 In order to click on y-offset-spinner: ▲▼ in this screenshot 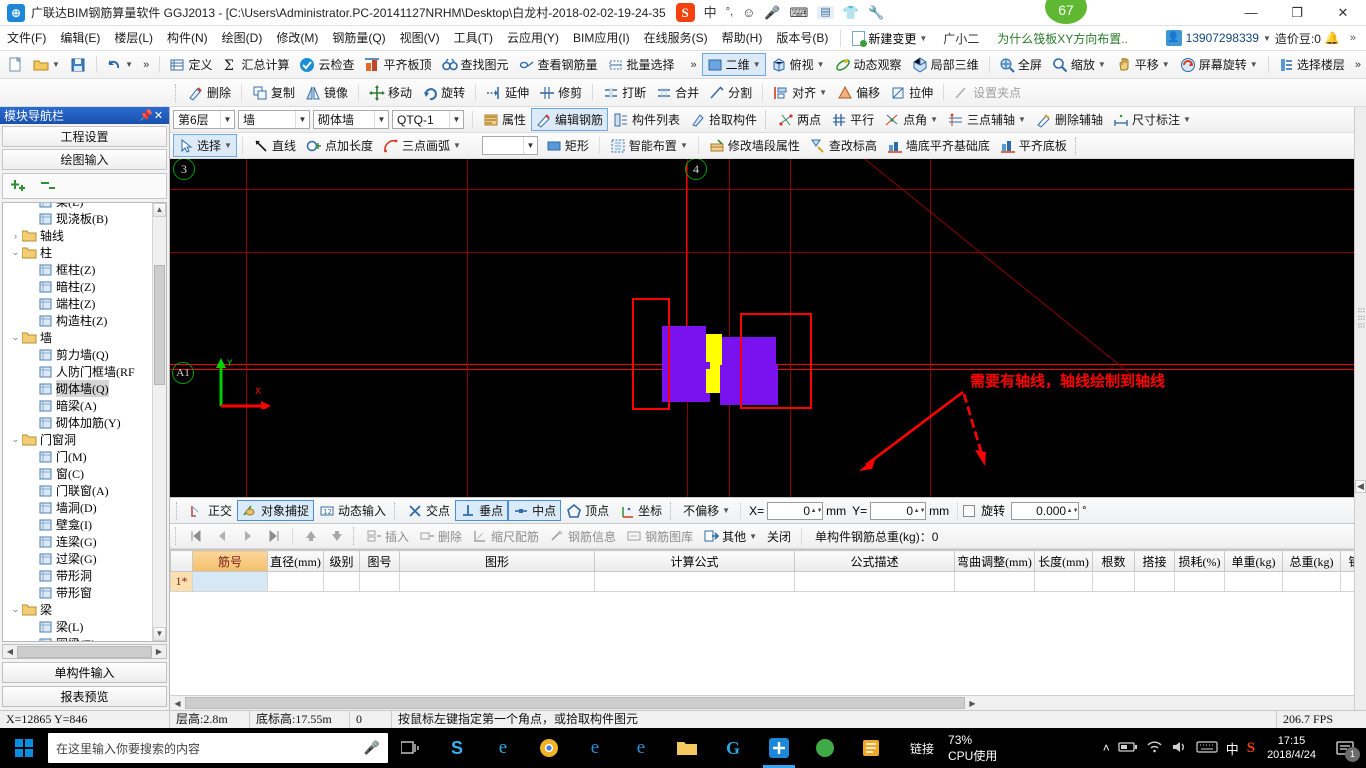, I will do `click(920, 511)`.